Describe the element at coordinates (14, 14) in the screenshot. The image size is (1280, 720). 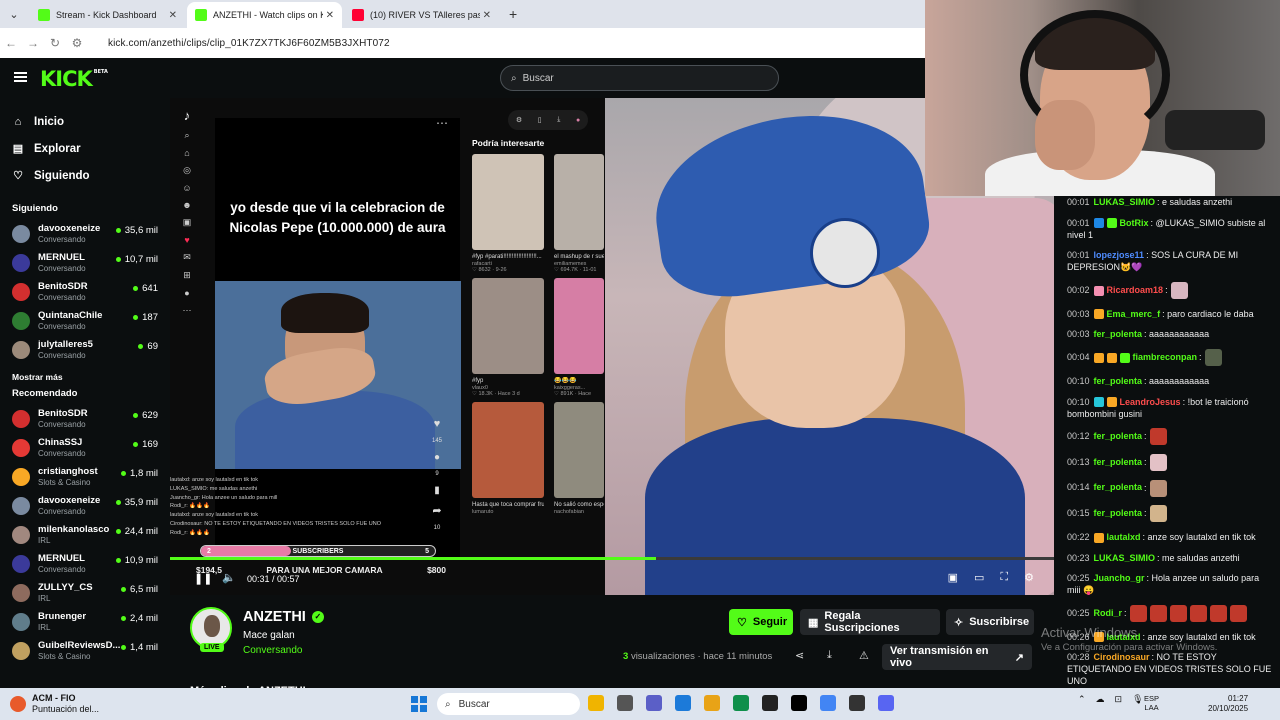
I see `tab-search-icon: ⌄` at that location.